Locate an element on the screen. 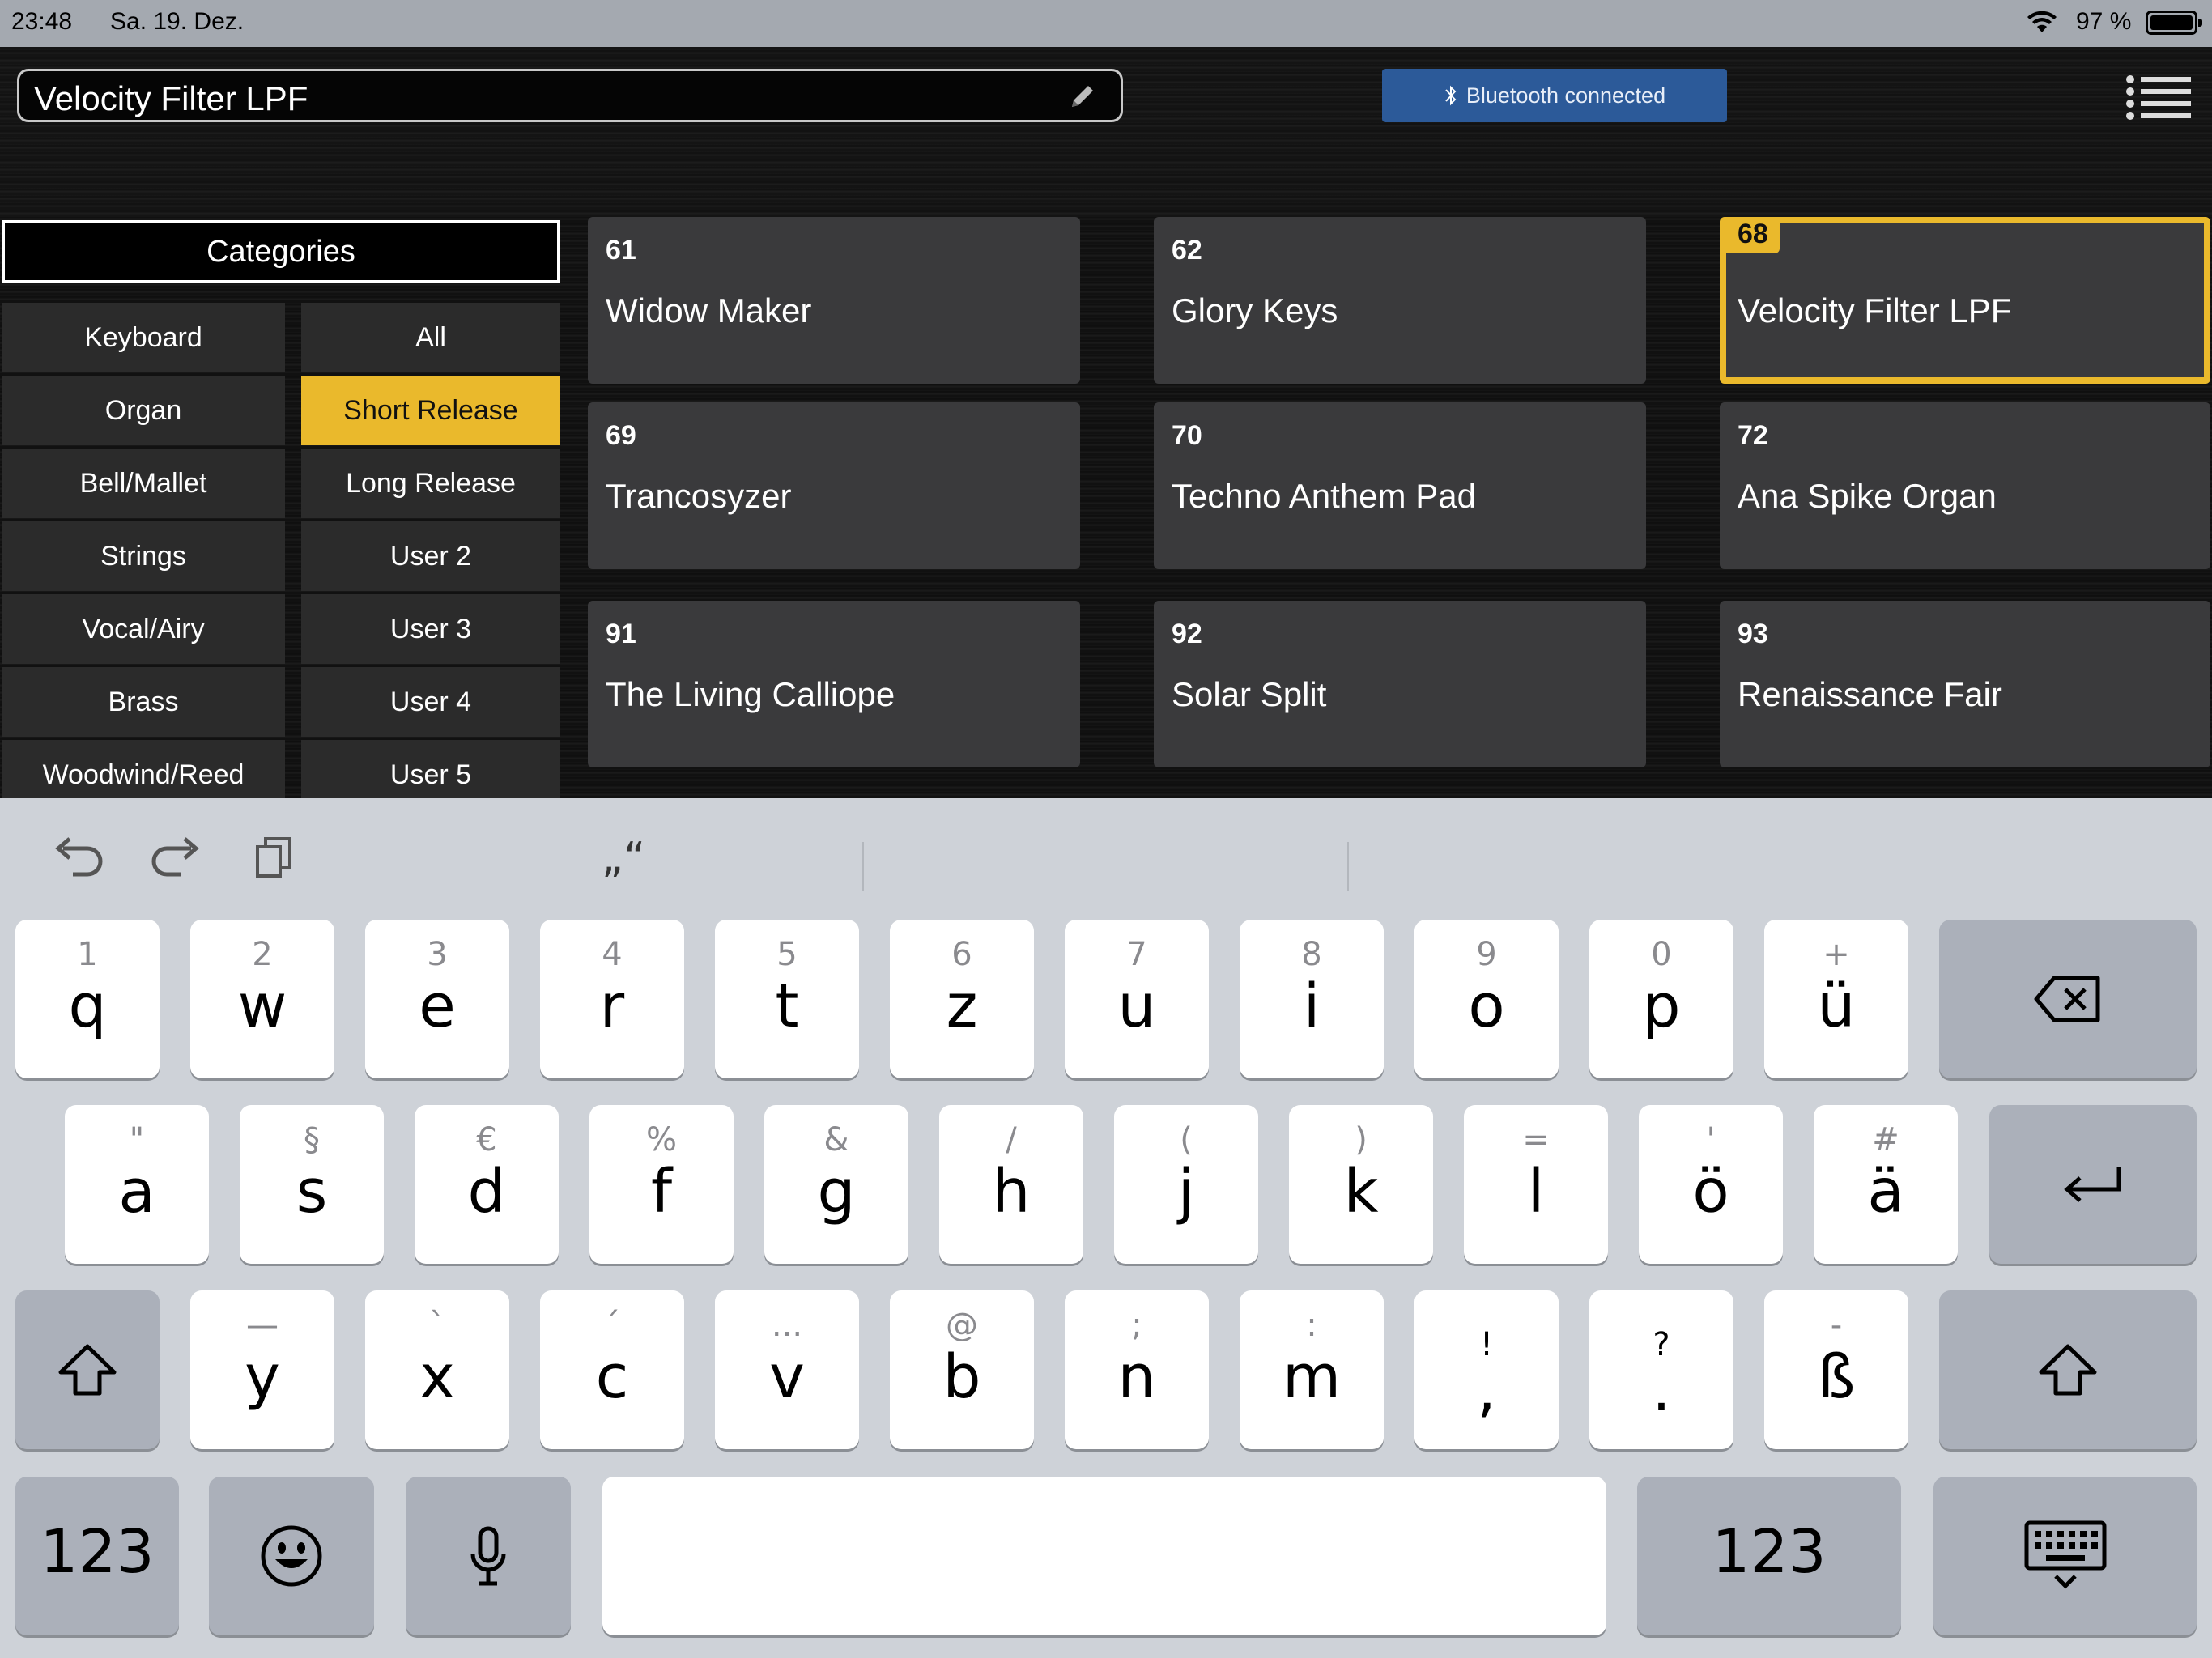 This screenshot has height=1658, width=2212. key-secondary-label: 1 is located at coordinates (87, 954).